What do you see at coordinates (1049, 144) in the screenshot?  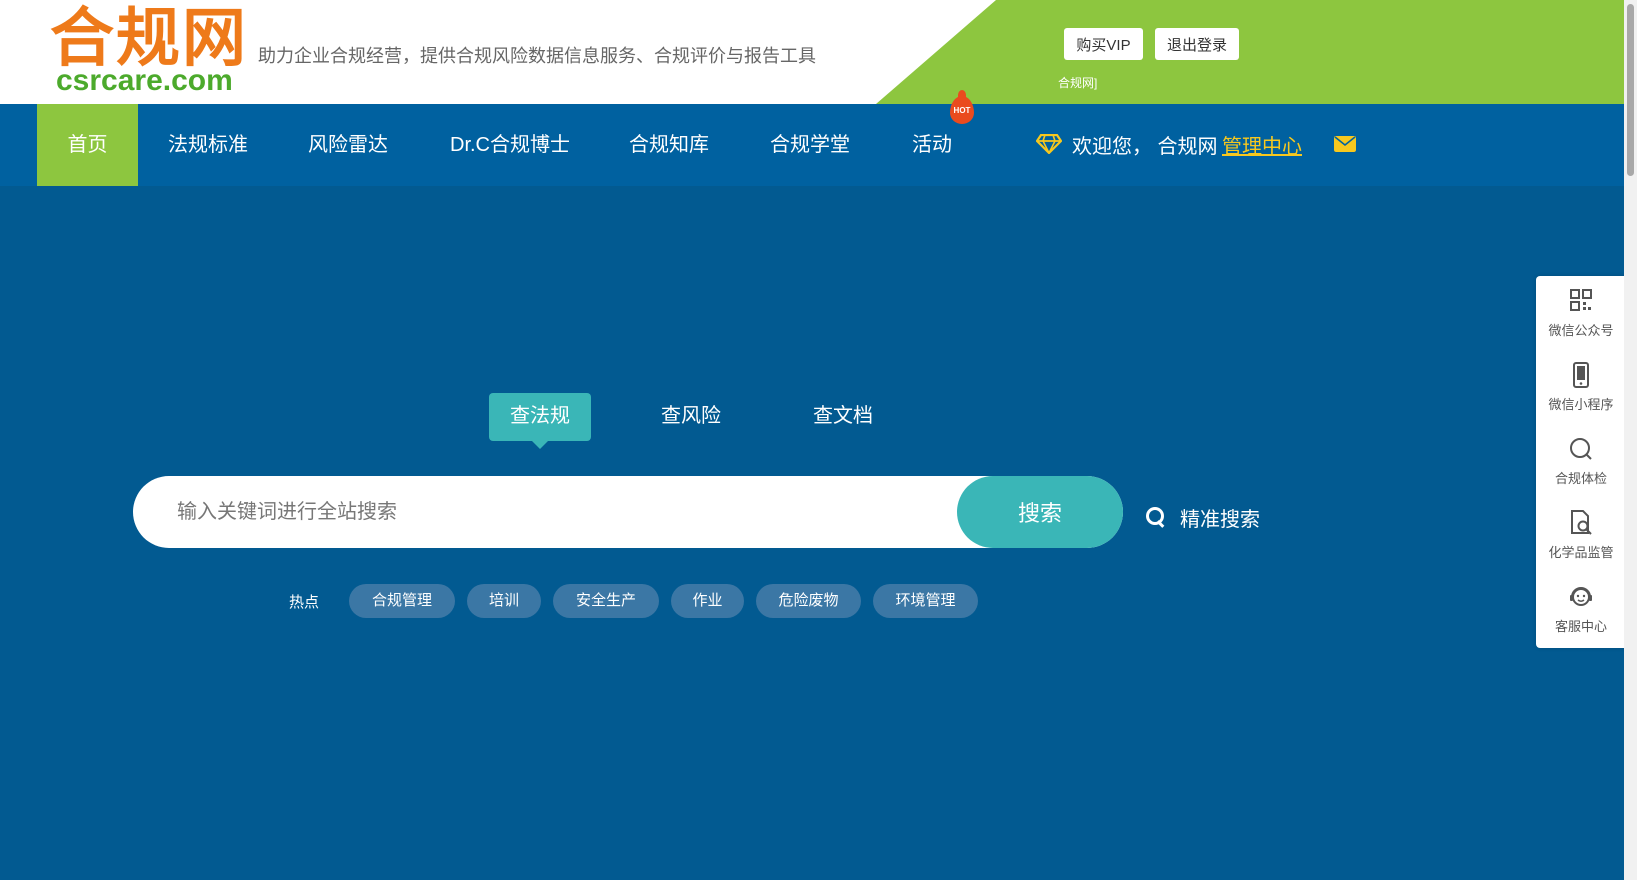 I see `diamond-icon` at bounding box center [1049, 144].